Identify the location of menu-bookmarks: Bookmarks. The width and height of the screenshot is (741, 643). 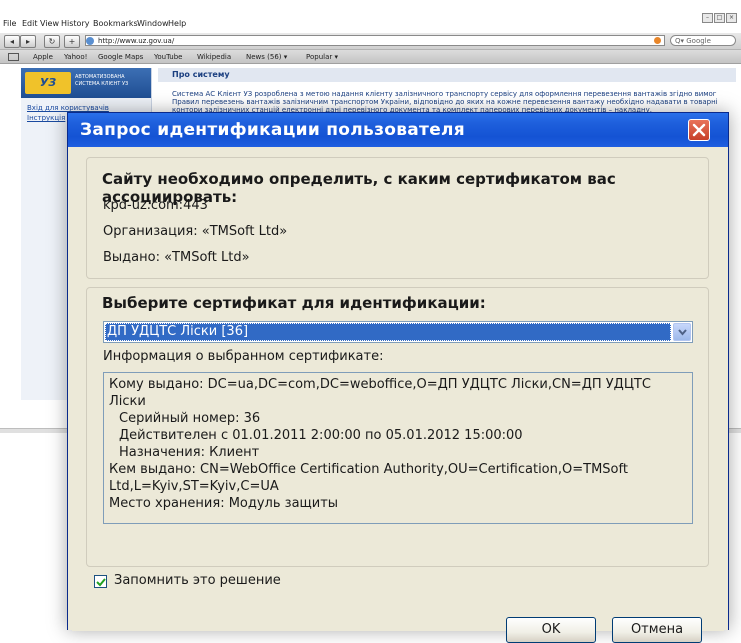
(115, 23).